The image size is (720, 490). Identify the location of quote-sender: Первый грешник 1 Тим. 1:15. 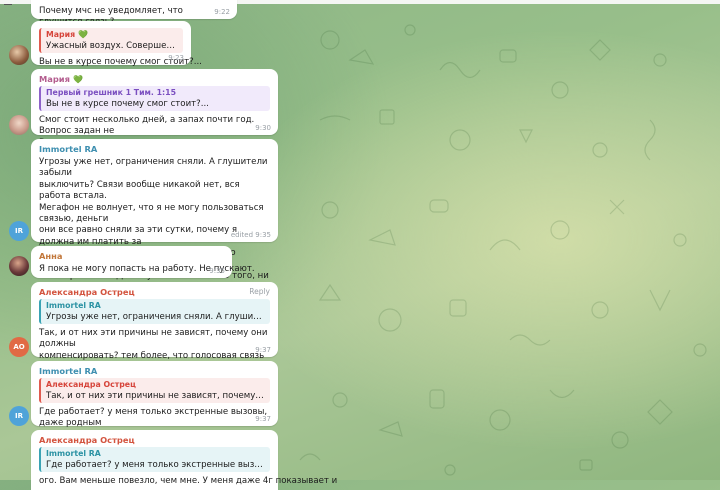
(111, 92).